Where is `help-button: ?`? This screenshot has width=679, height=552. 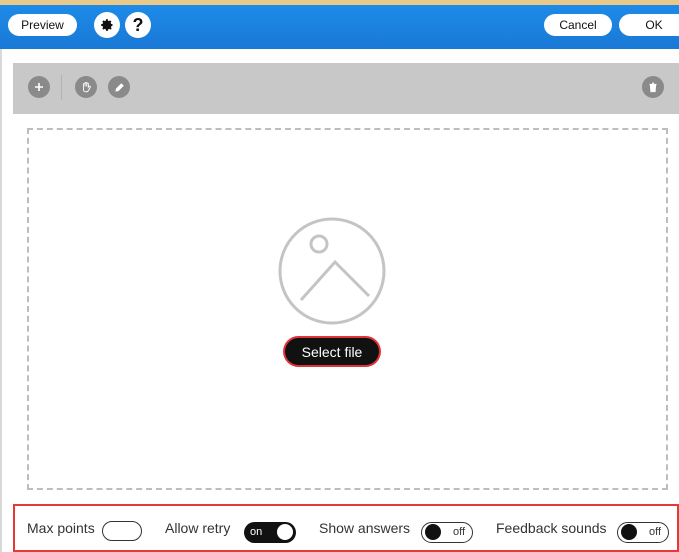 help-button: ? is located at coordinates (138, 25).